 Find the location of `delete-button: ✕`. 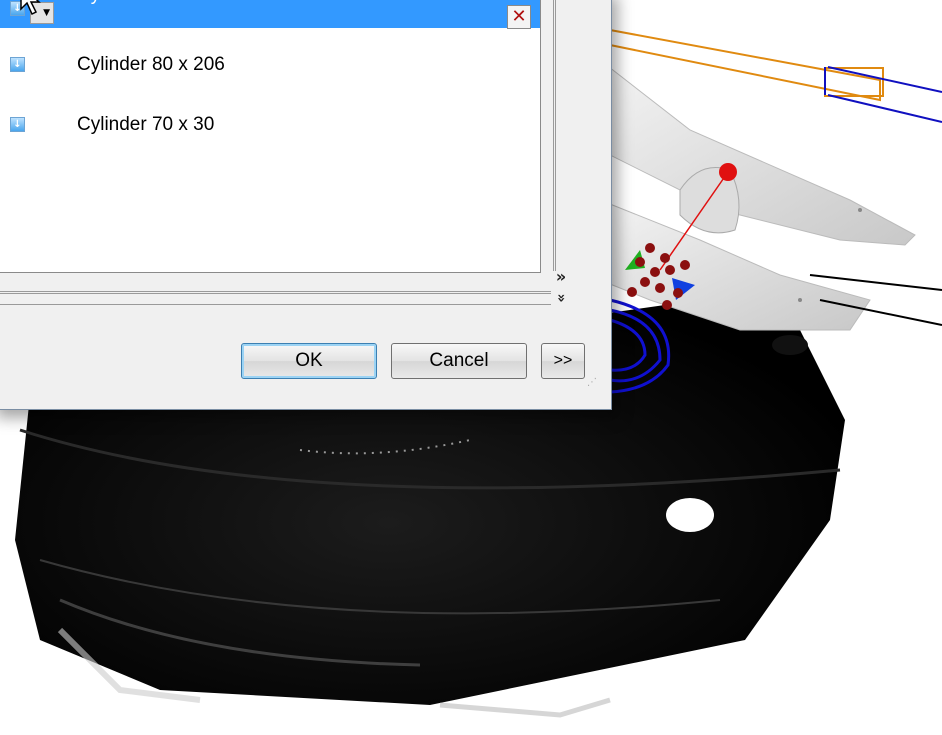

delete-button: ✕ is located at coordinates (519, 17).